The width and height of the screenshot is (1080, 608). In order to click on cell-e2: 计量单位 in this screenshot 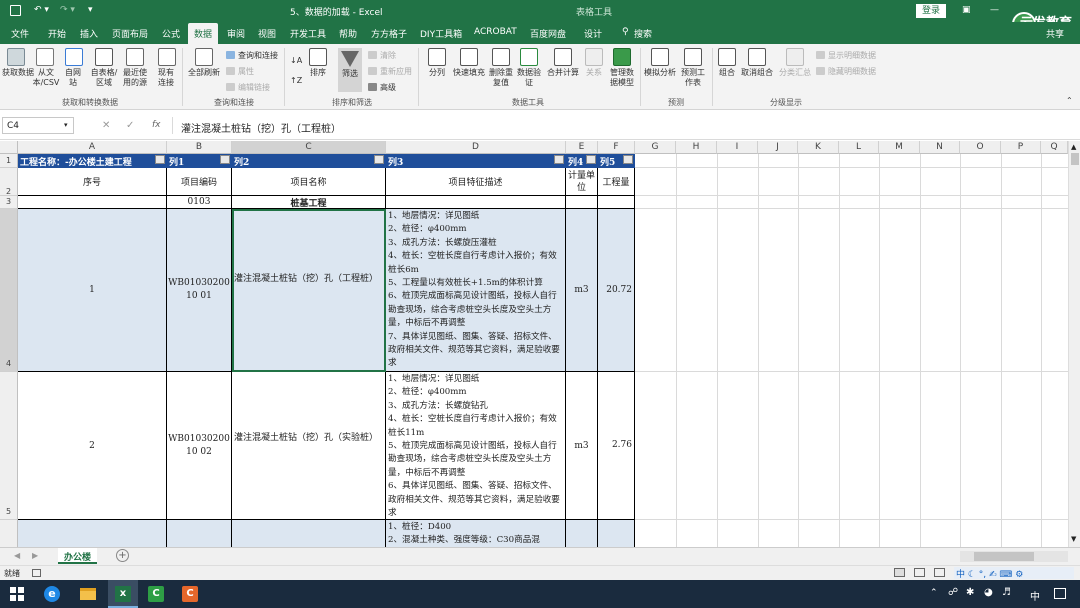, I will do `click(582, 182)`.